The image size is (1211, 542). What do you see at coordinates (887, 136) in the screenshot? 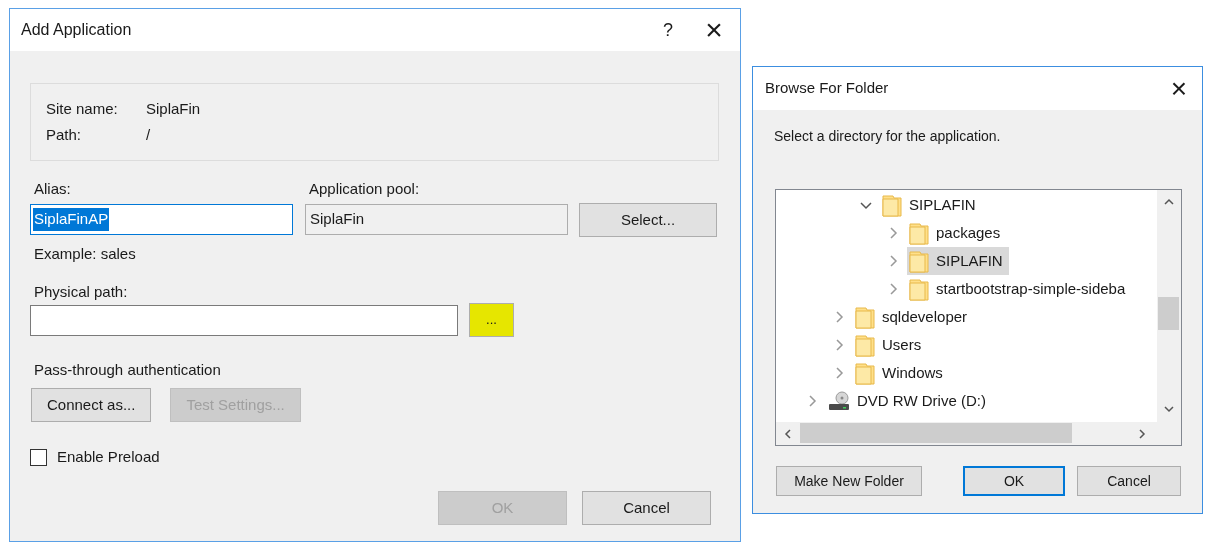
I see `prompt-text: Select a directory for the application.` at bounding box center [887, 136].